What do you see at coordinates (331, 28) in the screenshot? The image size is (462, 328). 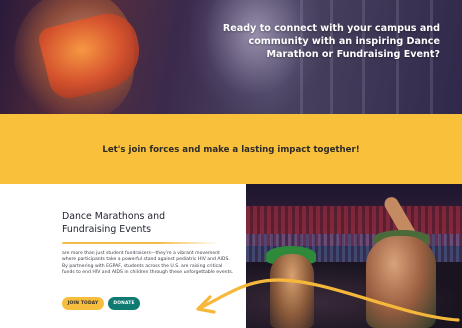 I see `hero-heading-line: Ready to connect with your campus and` at bounding box center [331, 28].